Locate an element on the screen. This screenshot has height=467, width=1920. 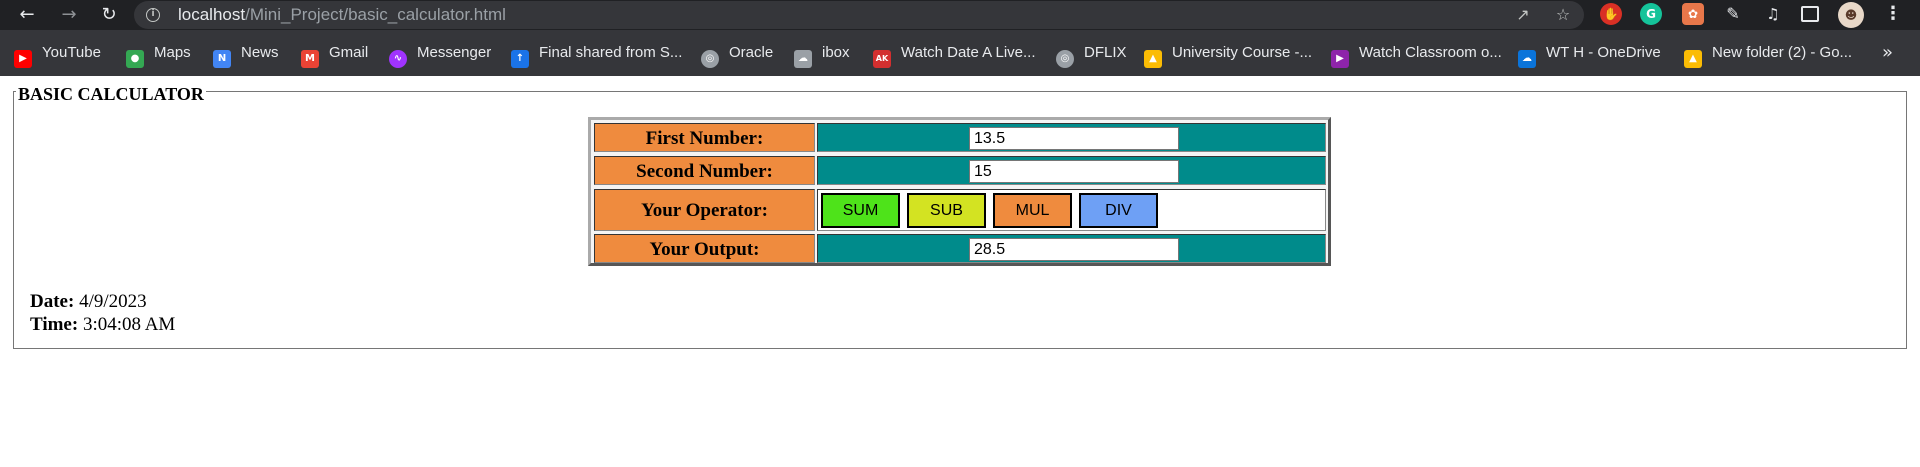
bookmark-label: YouTube is located at coordinates (71, 52).